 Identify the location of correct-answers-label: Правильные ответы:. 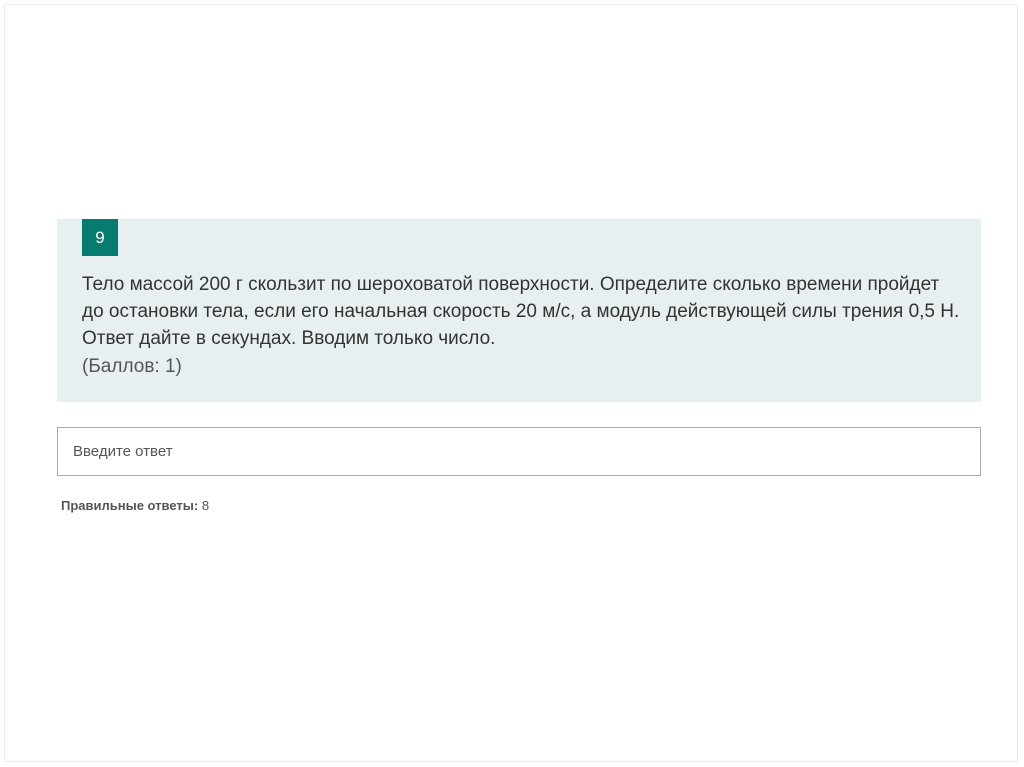
(130, 505).